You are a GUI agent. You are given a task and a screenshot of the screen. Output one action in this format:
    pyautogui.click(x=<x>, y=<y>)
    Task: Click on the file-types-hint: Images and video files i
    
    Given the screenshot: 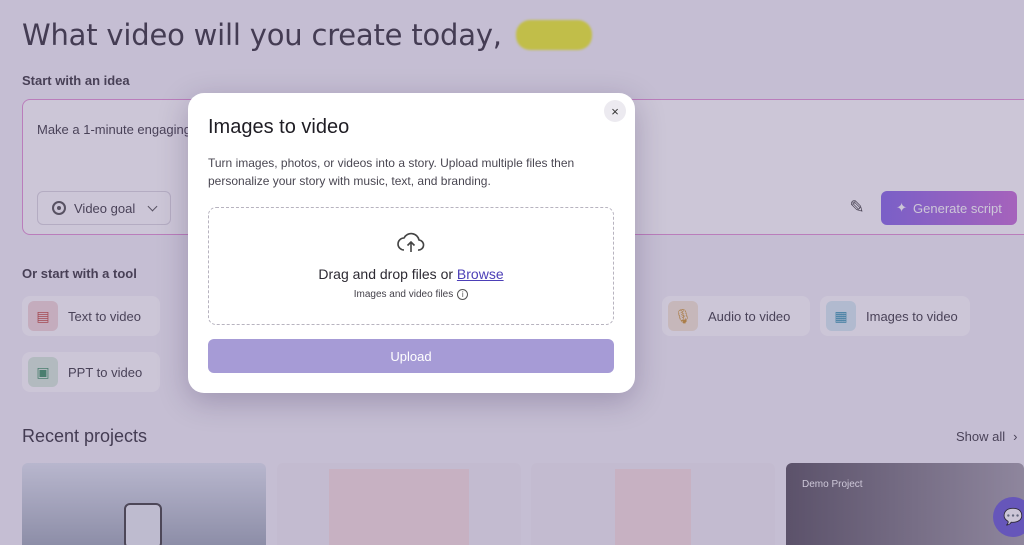 What is the action you would take?
    pyautogui.click(x=411, y=294)
    